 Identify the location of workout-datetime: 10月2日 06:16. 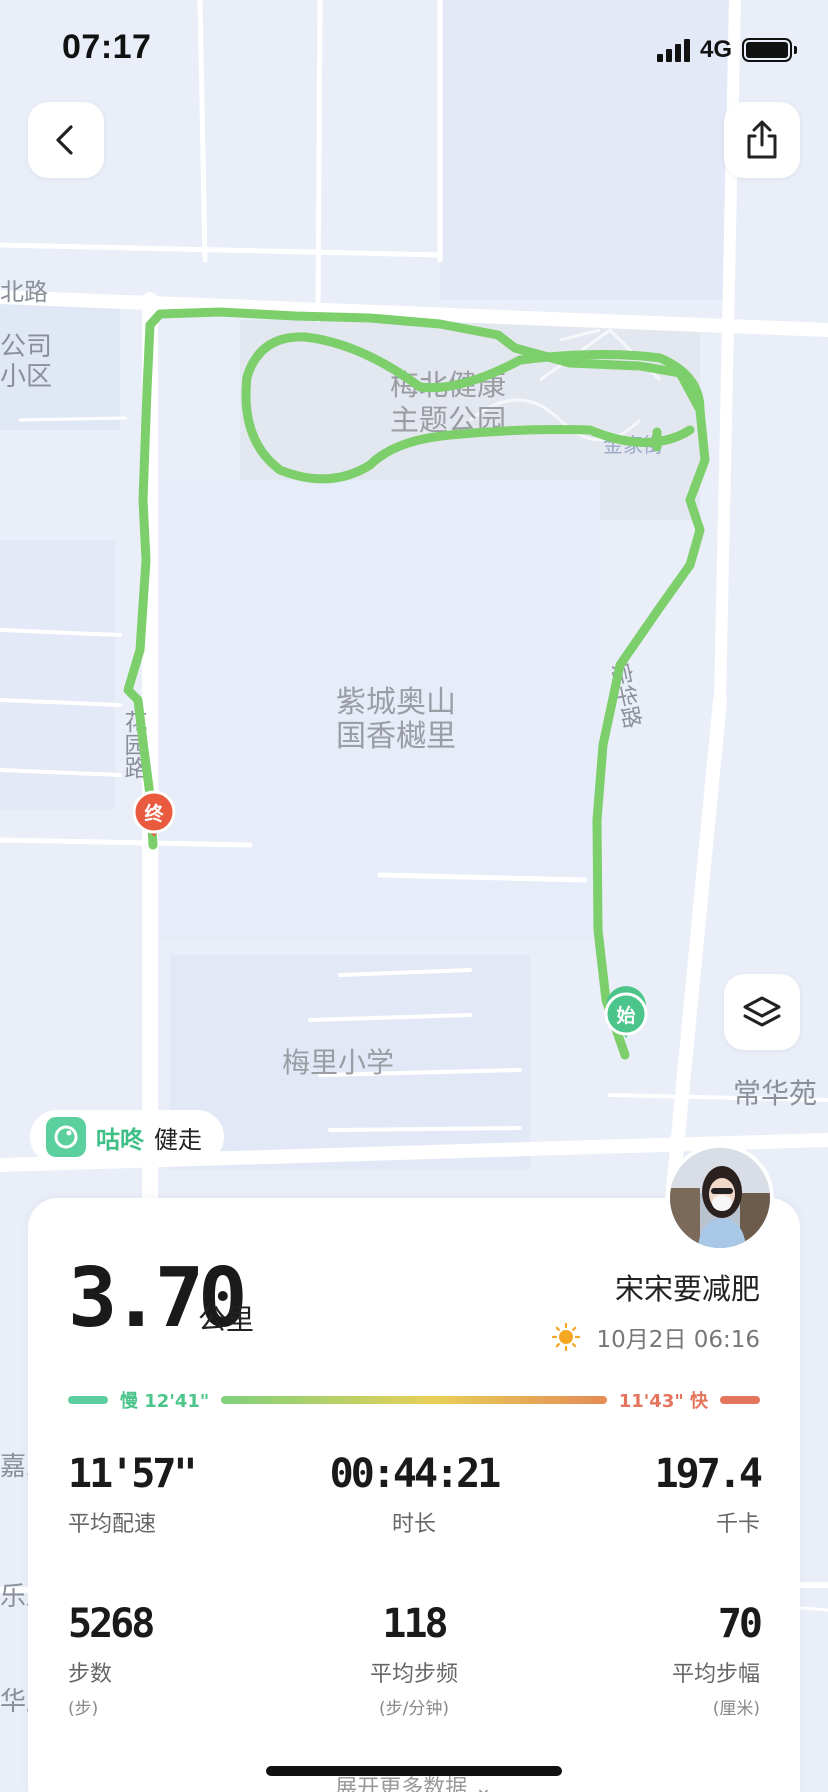
(656, 1337).